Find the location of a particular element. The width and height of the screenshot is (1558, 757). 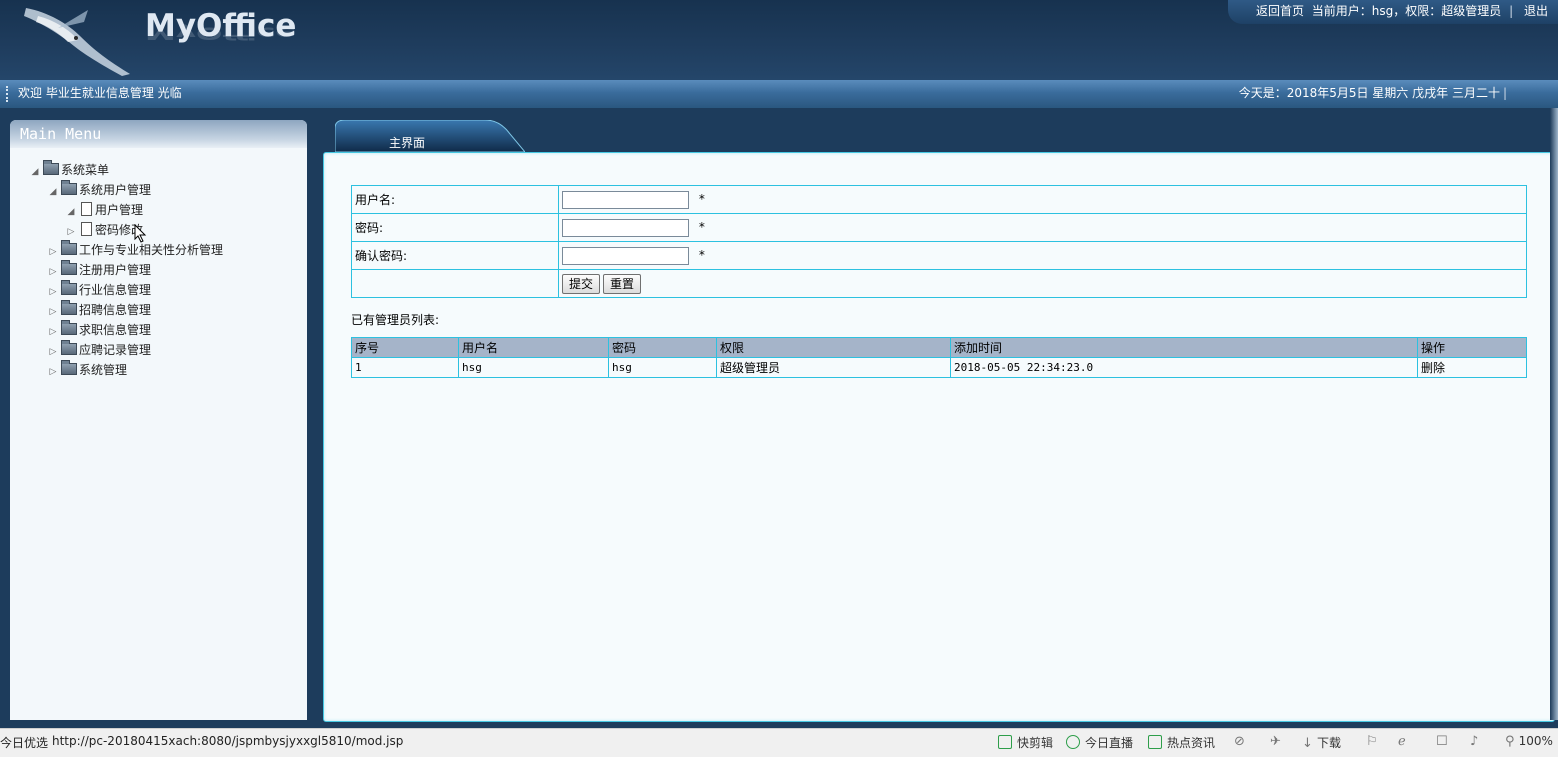

col-header-username: 用户名 is located at coordinates (533, 347).